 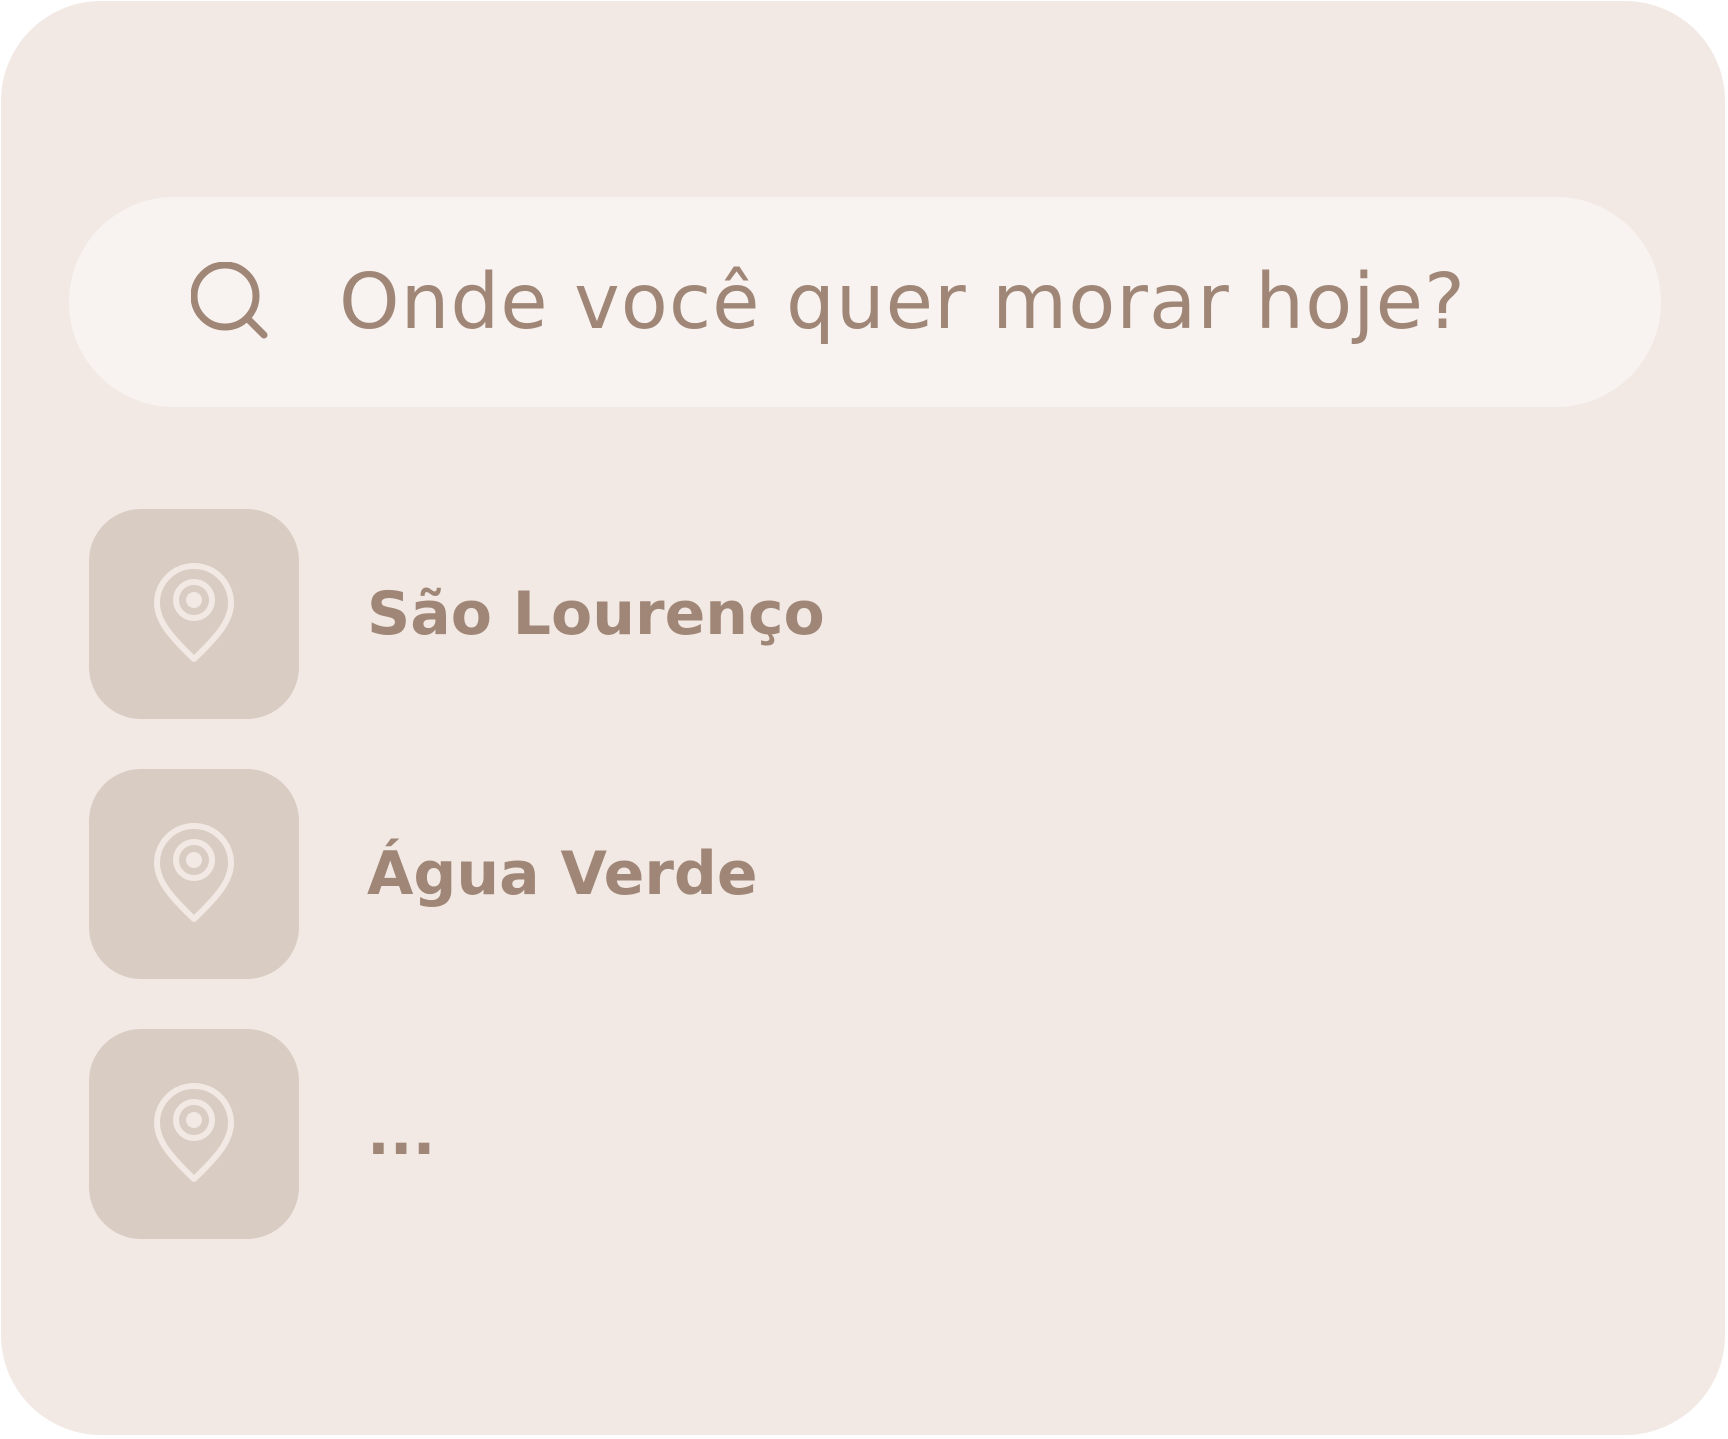 I want to click on location-item-label: Água Verde, so click(x=562, y=874).